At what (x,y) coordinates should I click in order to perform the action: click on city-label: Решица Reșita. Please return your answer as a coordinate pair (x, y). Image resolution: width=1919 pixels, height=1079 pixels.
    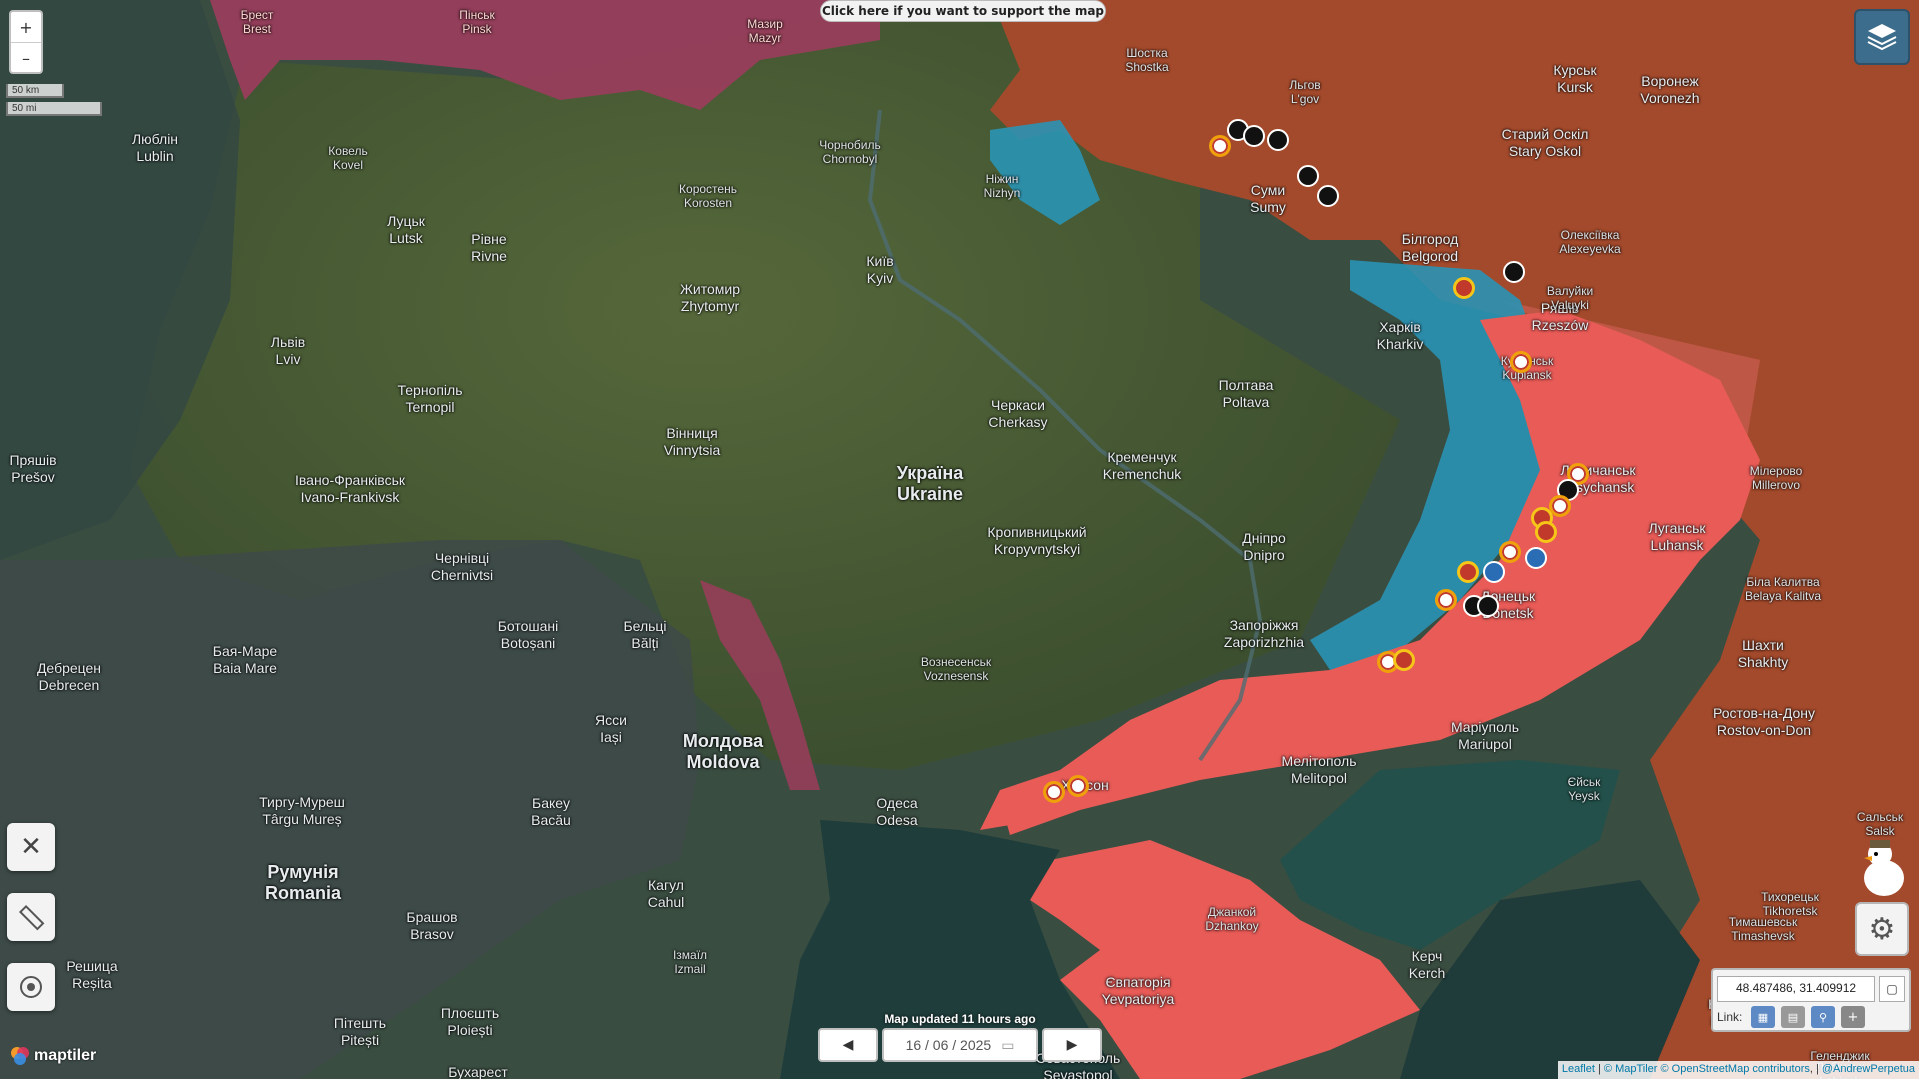
    Looking at the image, I should click on (92, 974).